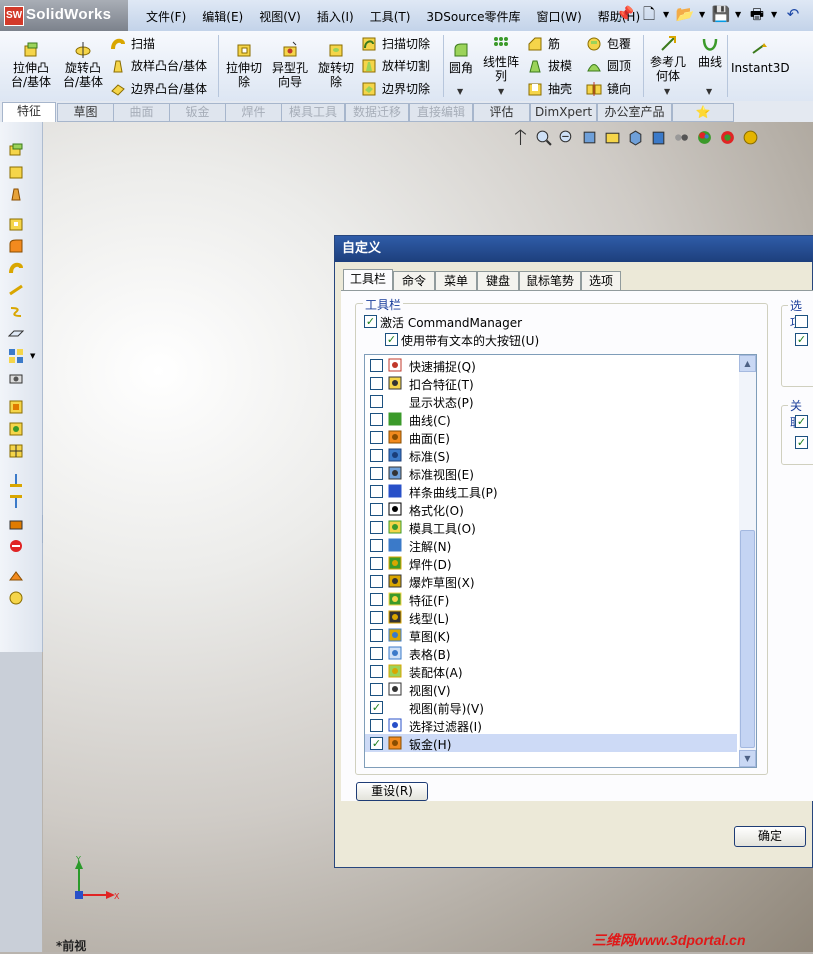 This screenshot has width=813, height=954. I want to click on related-checkbox-2: ✓, so click(801, 442).